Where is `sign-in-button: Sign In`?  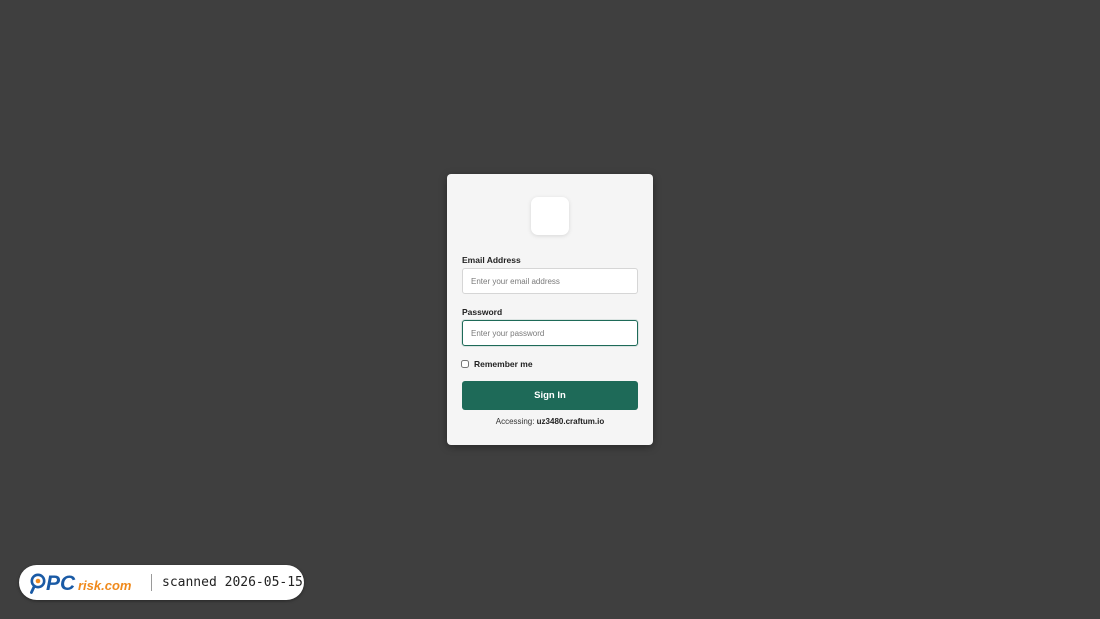
sign-in-button: Sign In is located at coordinates (550, 395).